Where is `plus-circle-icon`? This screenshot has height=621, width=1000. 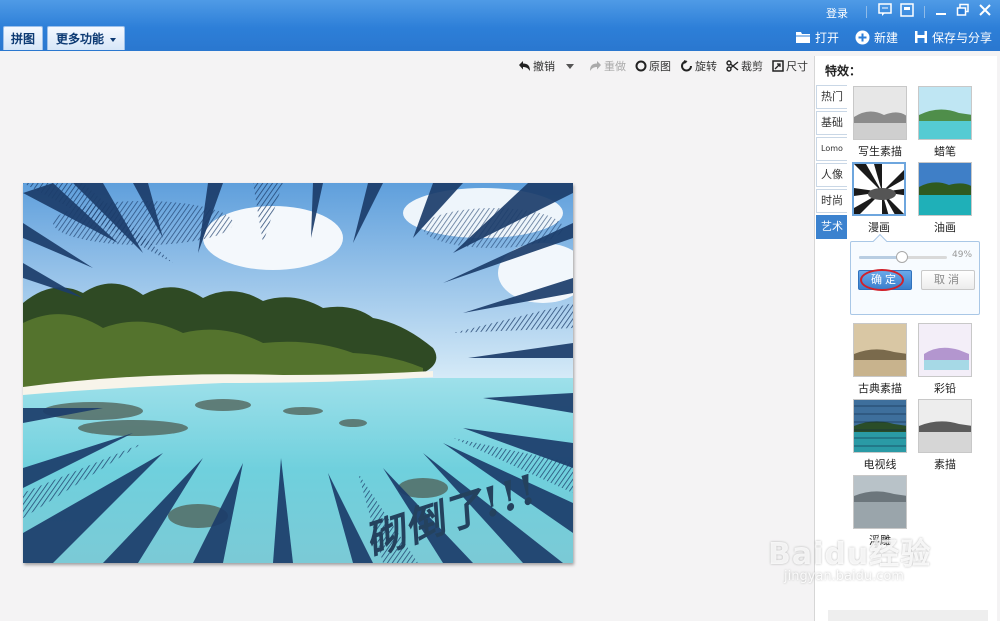 plus-circle-icon is located at coordinates (862, 37).